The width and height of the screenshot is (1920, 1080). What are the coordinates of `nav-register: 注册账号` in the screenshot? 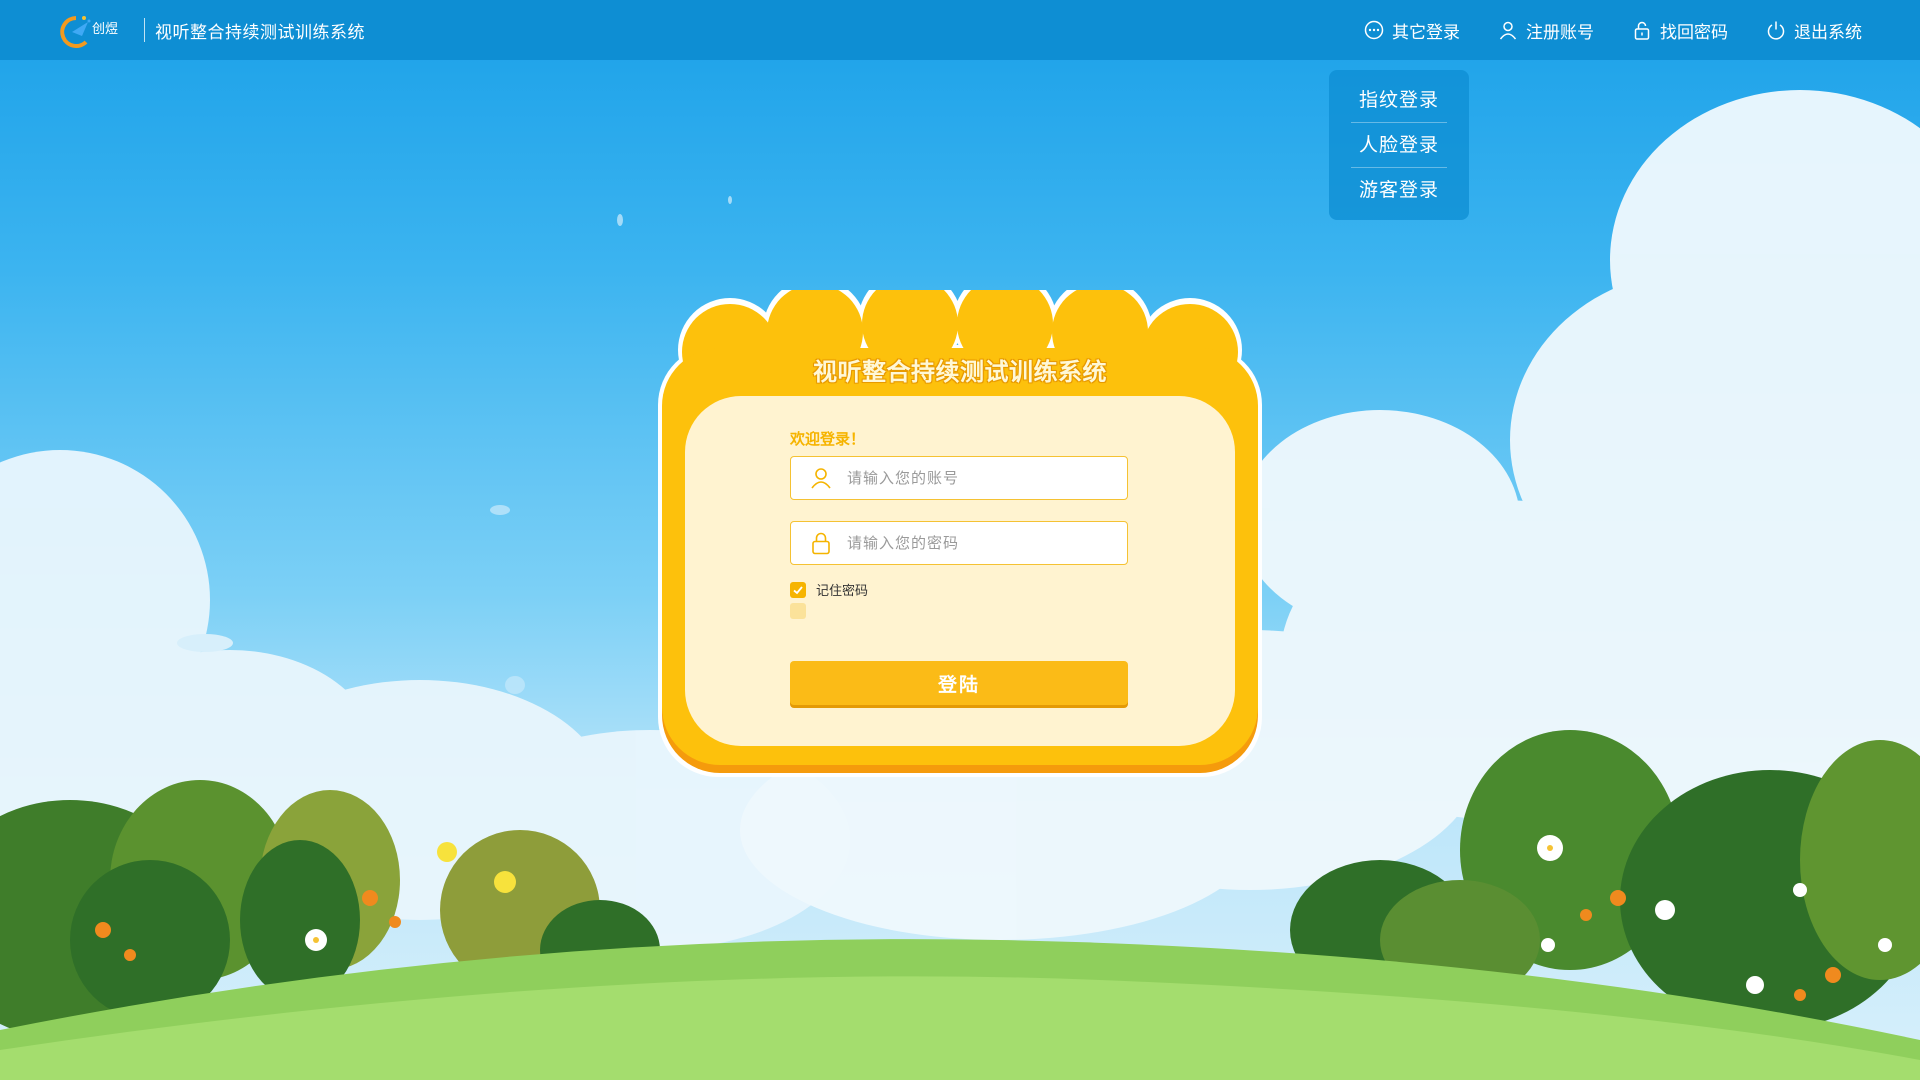 It's located at (1546, 30).